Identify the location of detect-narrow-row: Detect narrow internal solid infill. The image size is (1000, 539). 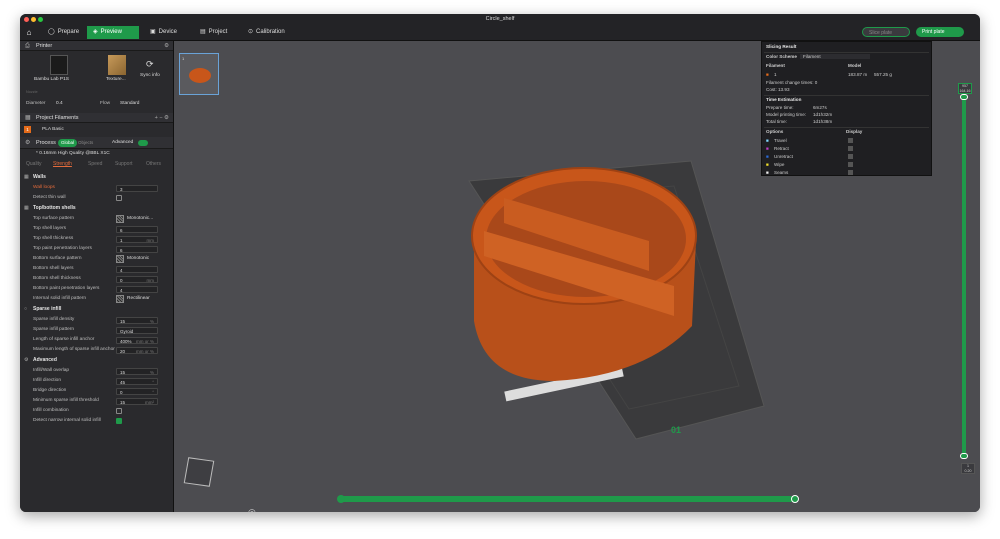
(96, 421).